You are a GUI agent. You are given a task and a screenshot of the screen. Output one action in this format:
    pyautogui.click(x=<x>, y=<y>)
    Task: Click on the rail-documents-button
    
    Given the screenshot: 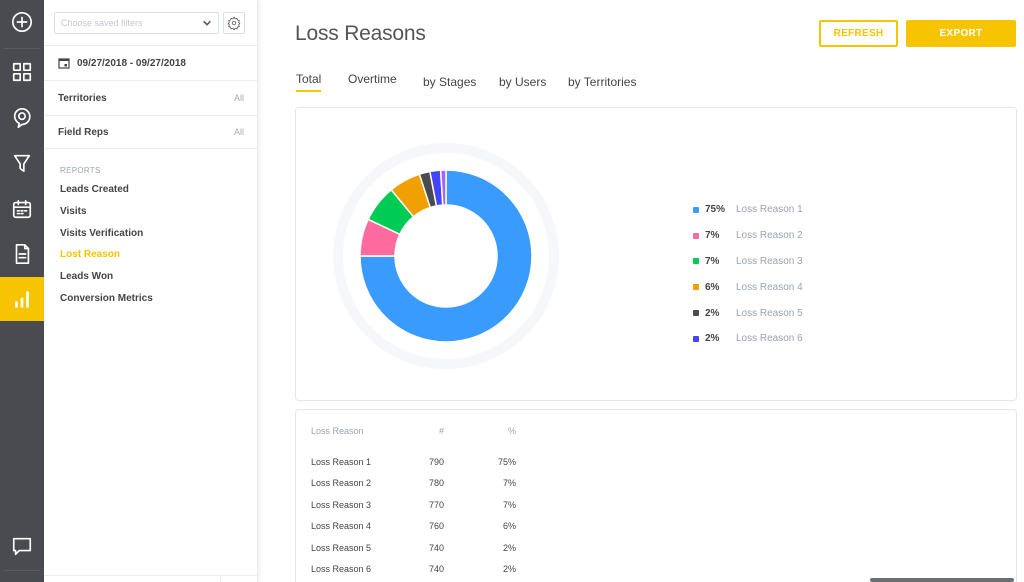 What is the action you would take?
    pyautogui.click(x=22, y=254)
    